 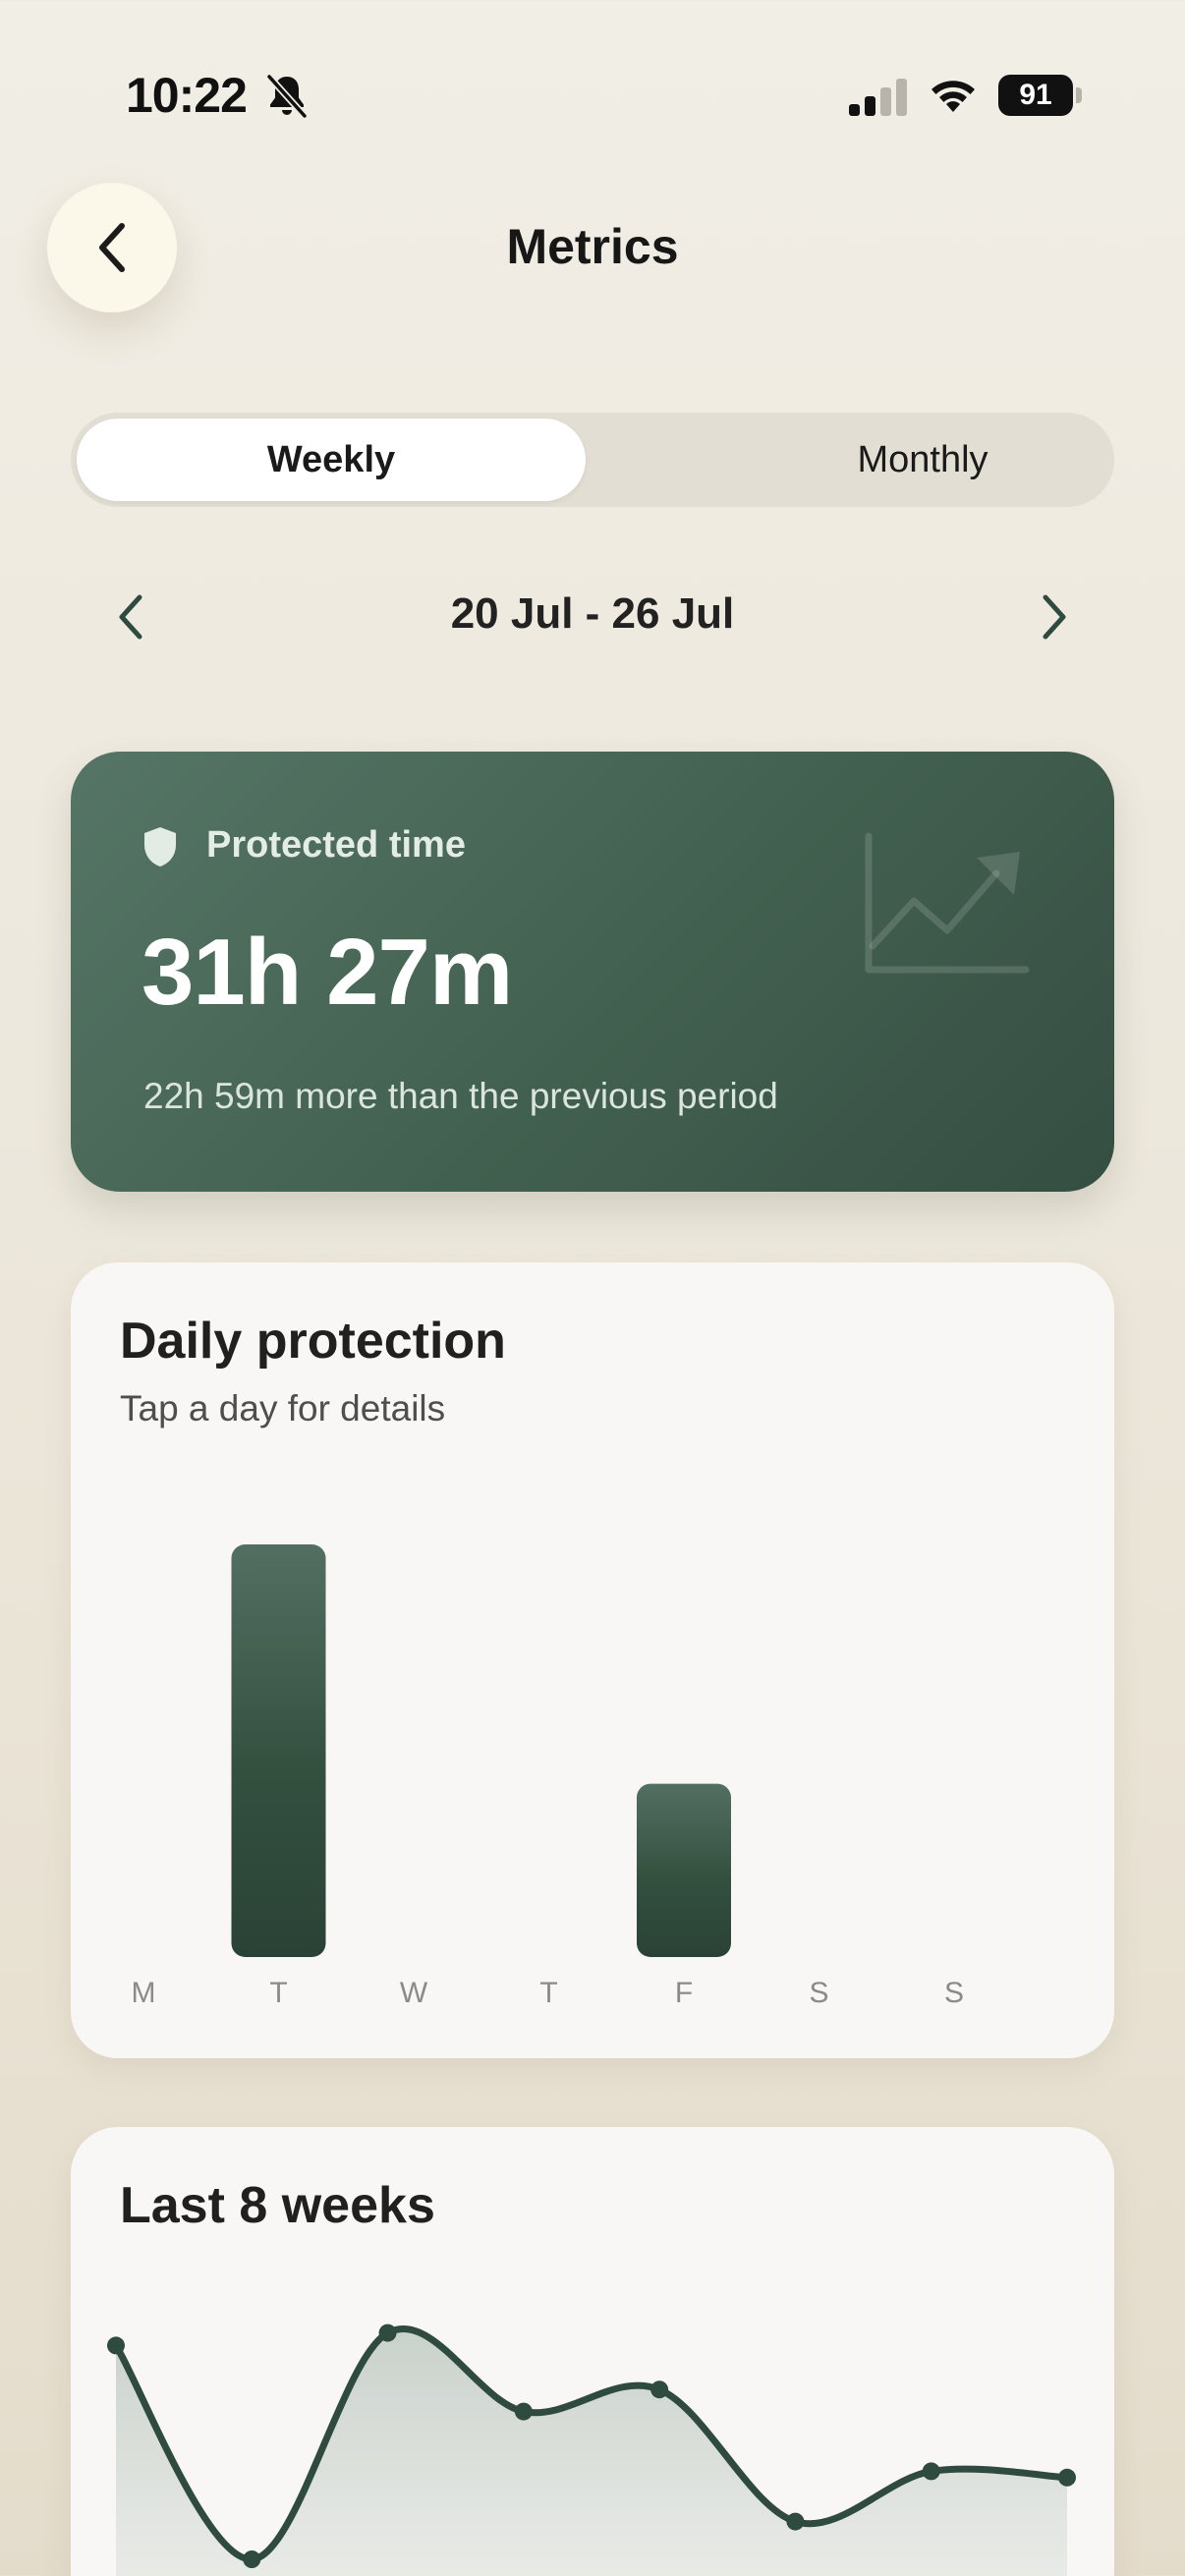 What do you see at coordinates (592, 93) in the screenshot?
I see `status-bar: 10:22 91` at bounding box center [592, 93].